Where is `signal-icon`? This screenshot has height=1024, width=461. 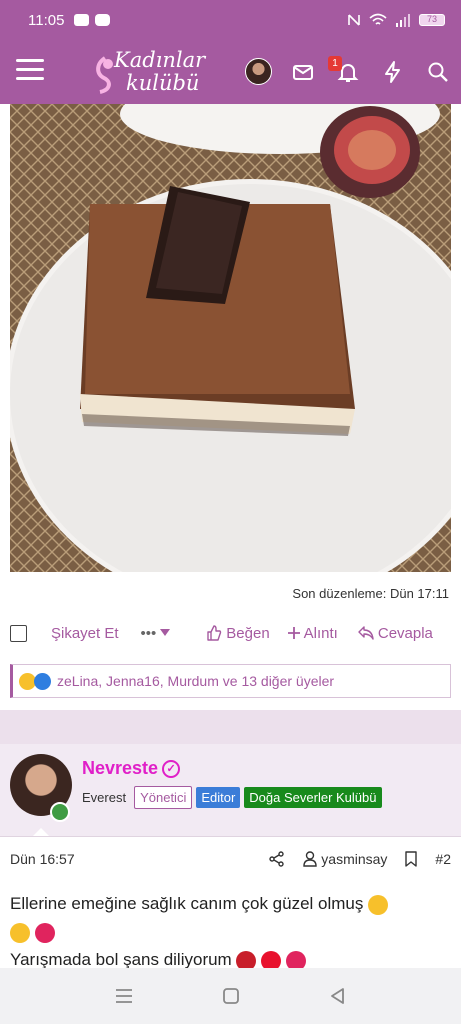 signal-icon is located at coordinates (403, 20).